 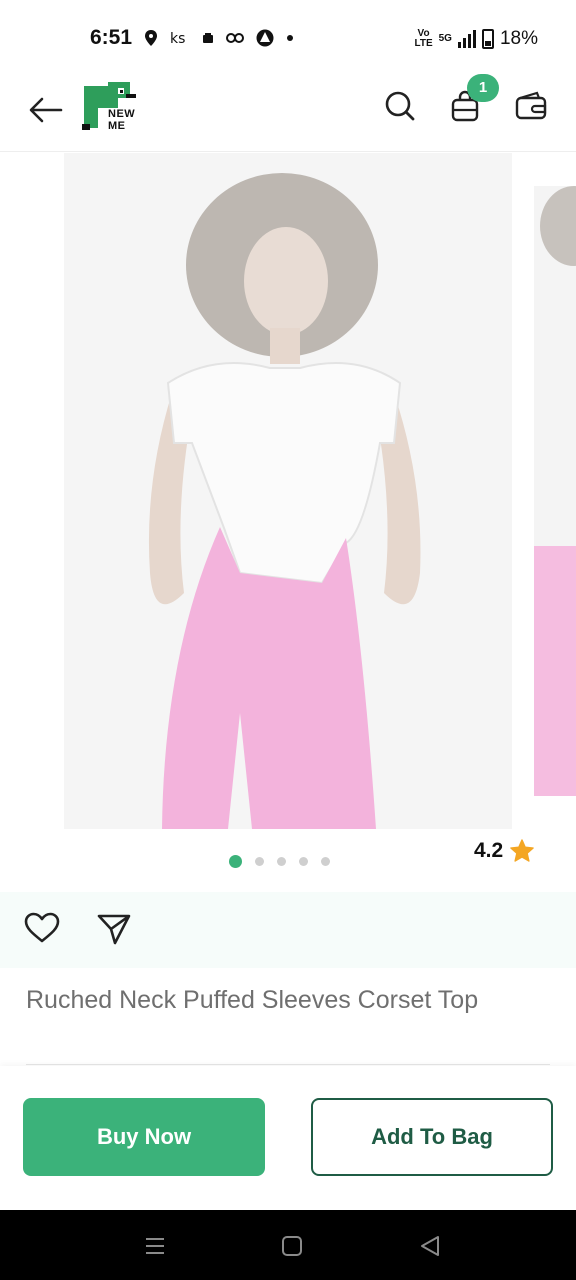 I want to click on volte-label: Vo LTE, so click(x=423, y=39).